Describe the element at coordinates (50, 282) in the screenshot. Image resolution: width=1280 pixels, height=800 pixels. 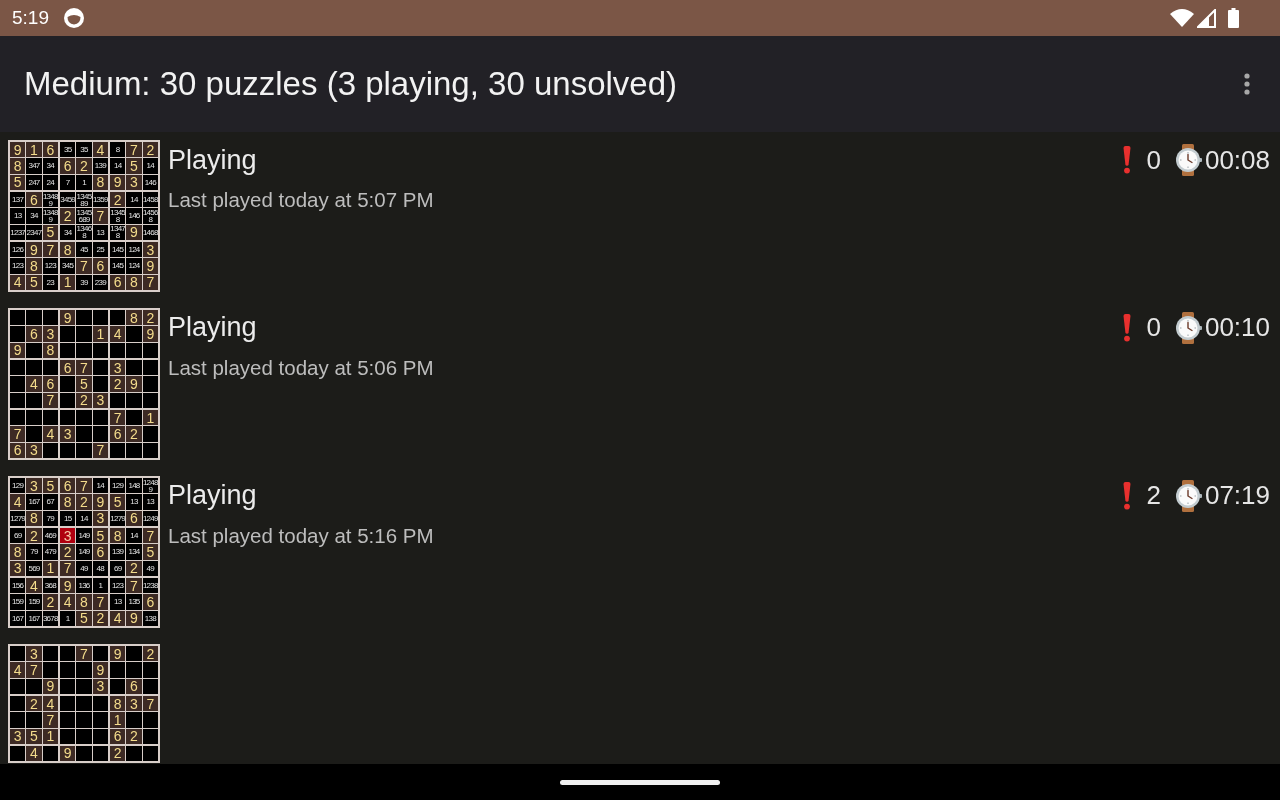
I see `notes-cell: 23` at that location.